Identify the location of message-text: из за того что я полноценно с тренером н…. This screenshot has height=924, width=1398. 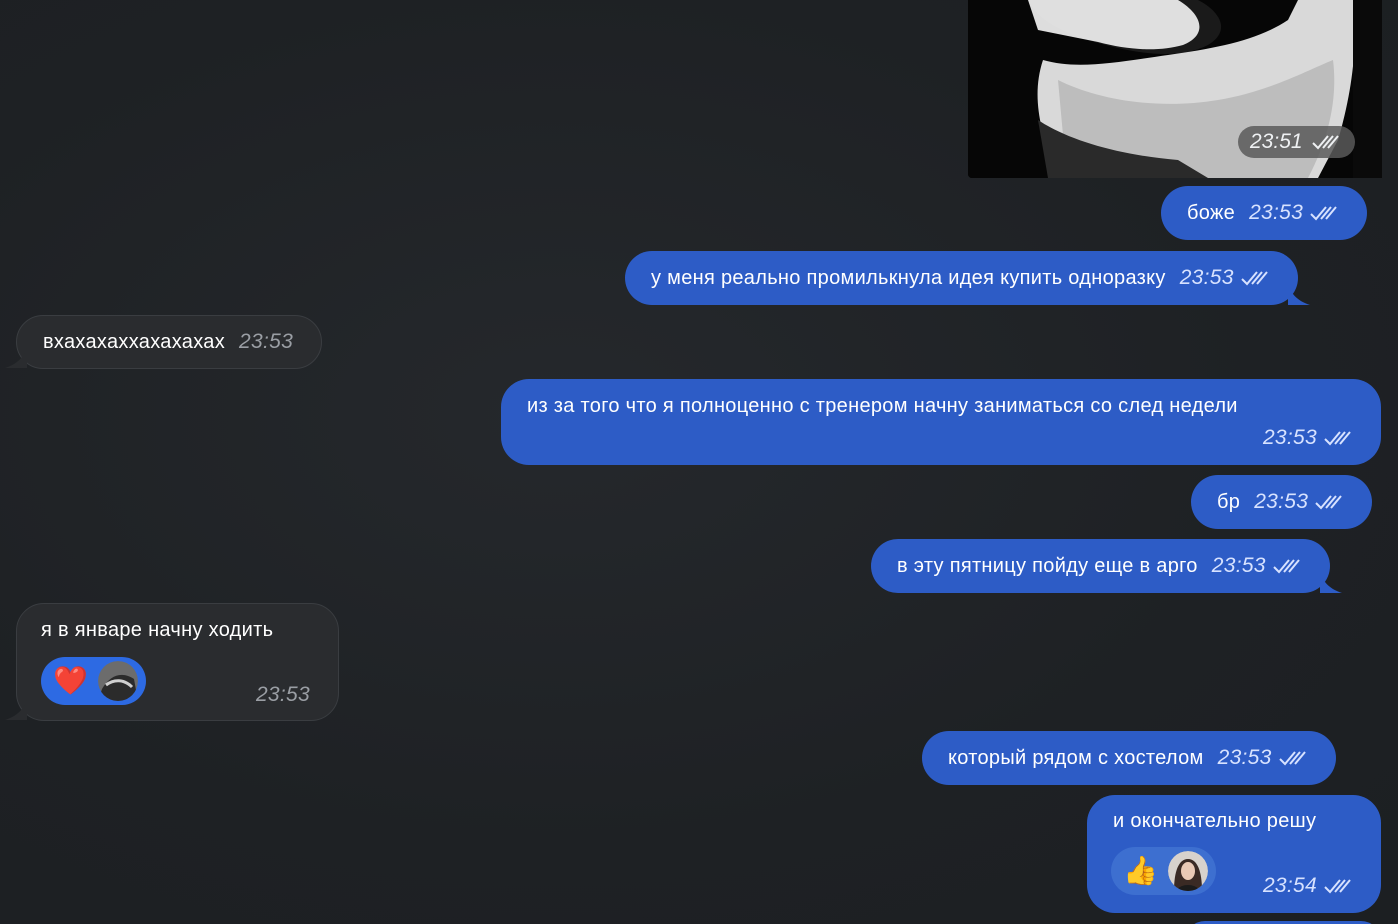
(882, 406).